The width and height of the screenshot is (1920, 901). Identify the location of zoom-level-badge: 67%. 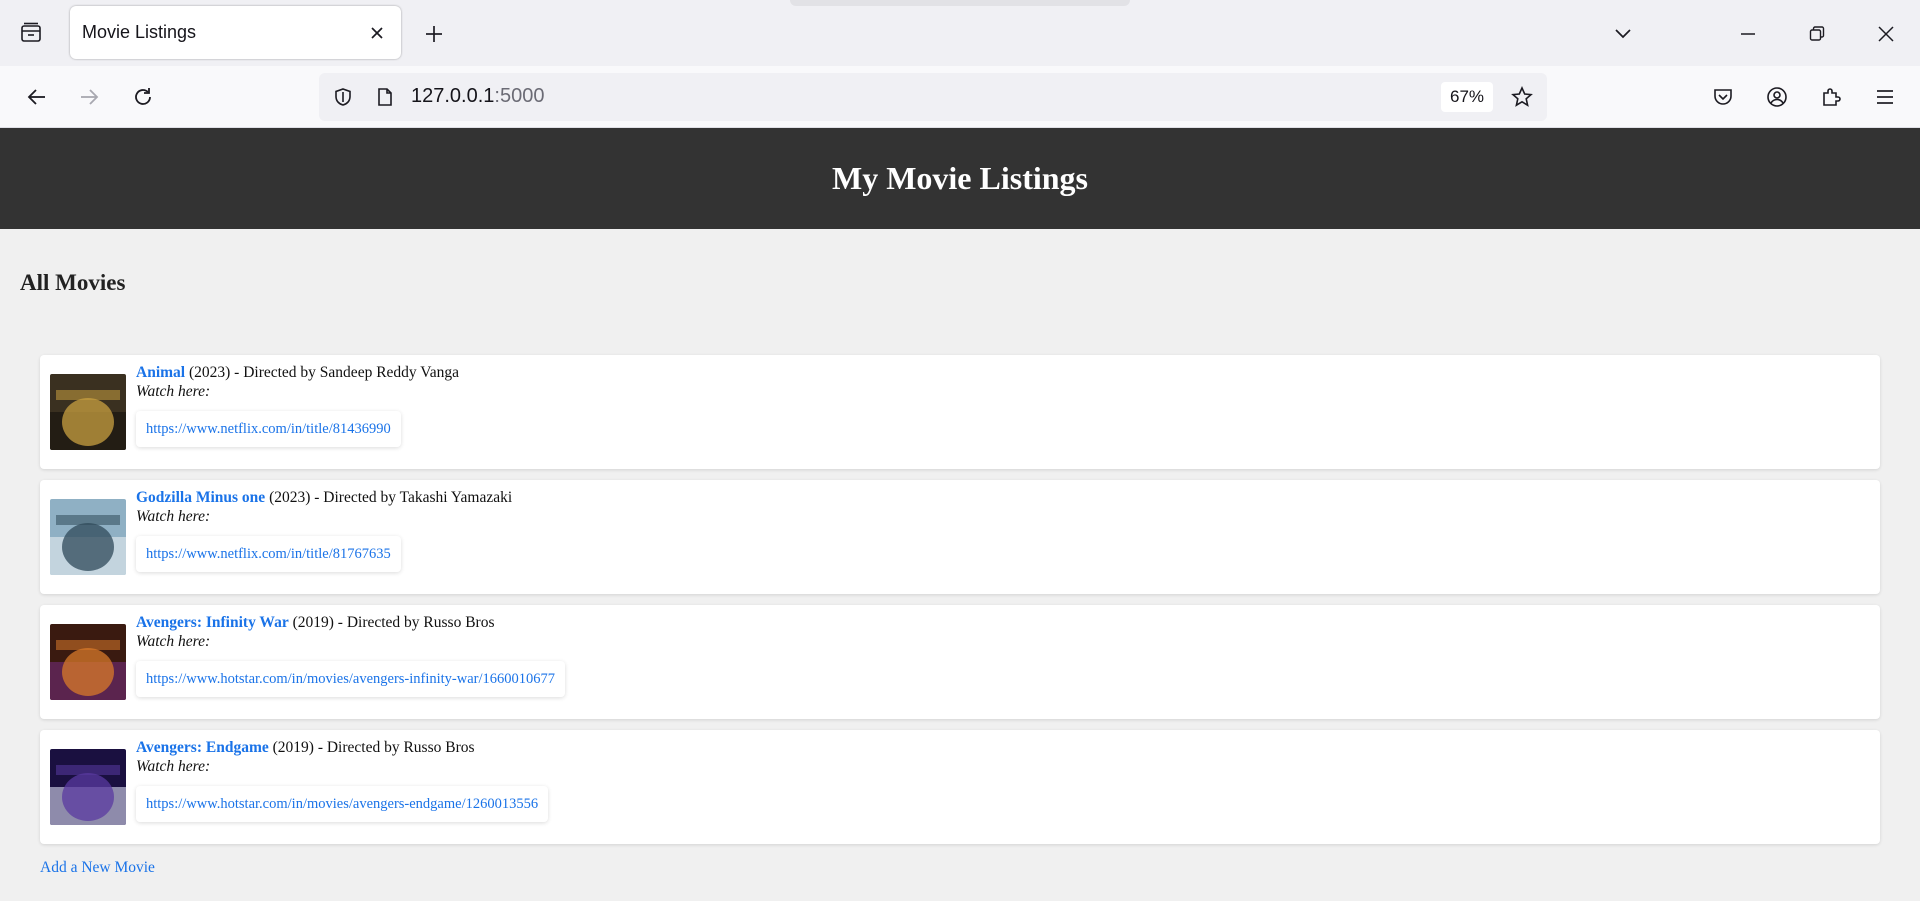
(1467, 97).